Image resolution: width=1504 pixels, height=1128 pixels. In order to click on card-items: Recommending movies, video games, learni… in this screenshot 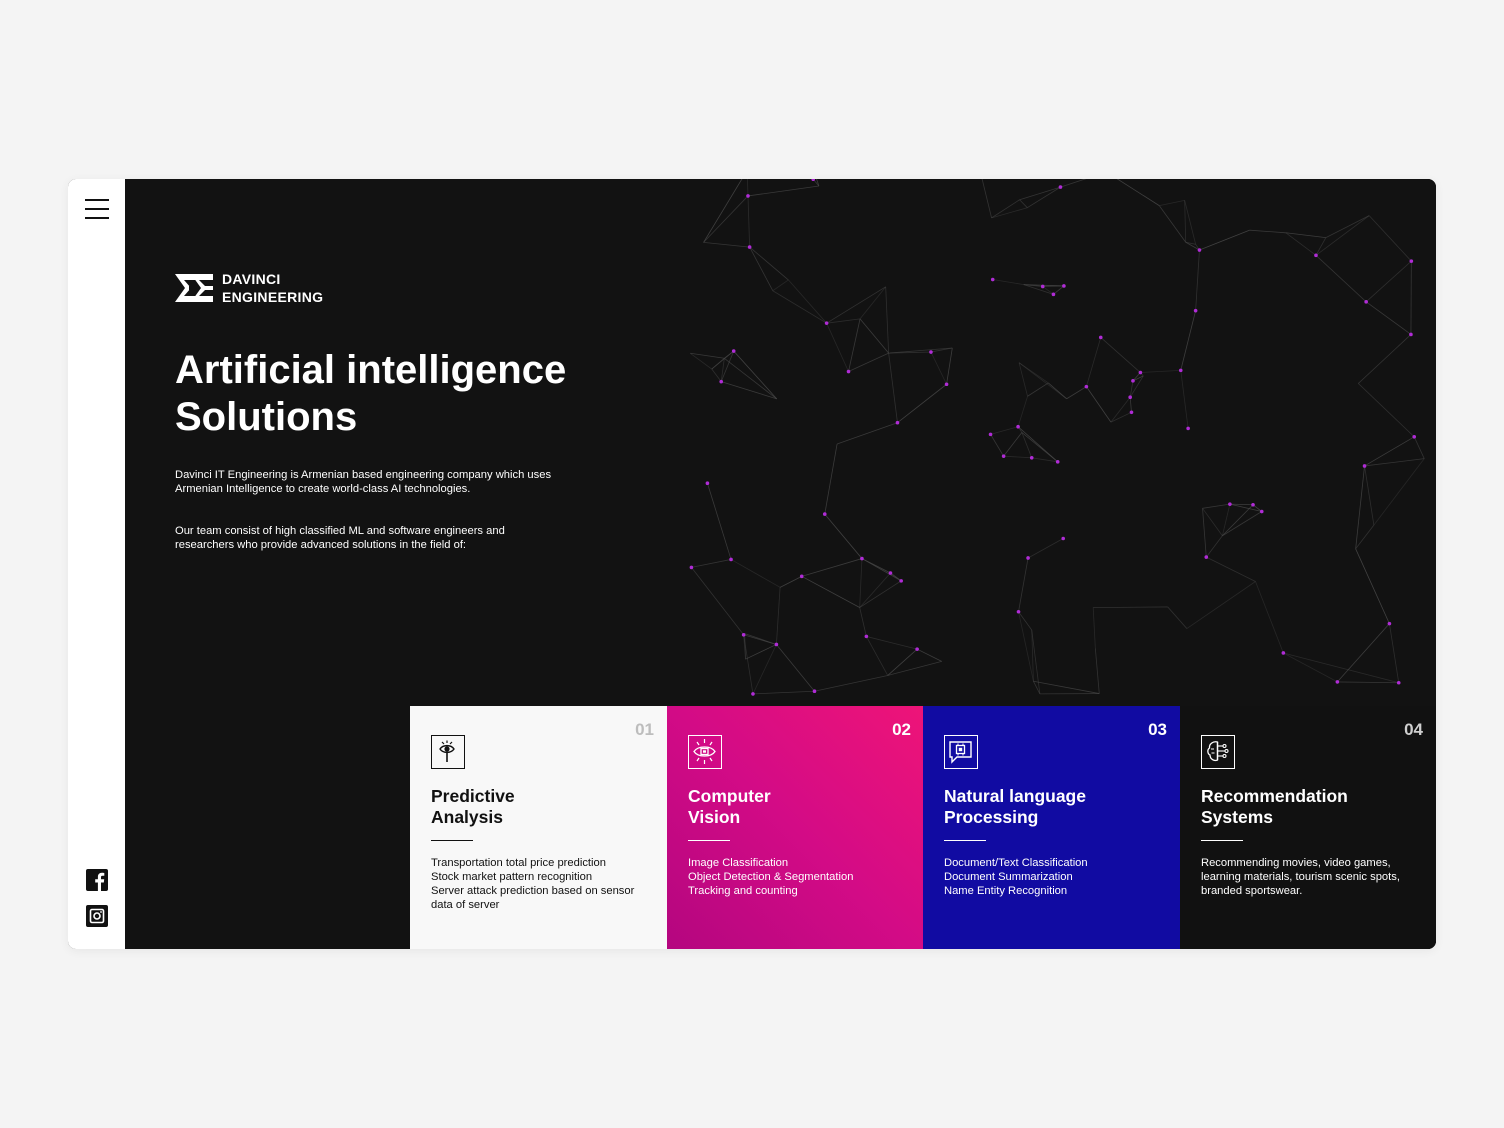, I will do `click(1308, 877)`.